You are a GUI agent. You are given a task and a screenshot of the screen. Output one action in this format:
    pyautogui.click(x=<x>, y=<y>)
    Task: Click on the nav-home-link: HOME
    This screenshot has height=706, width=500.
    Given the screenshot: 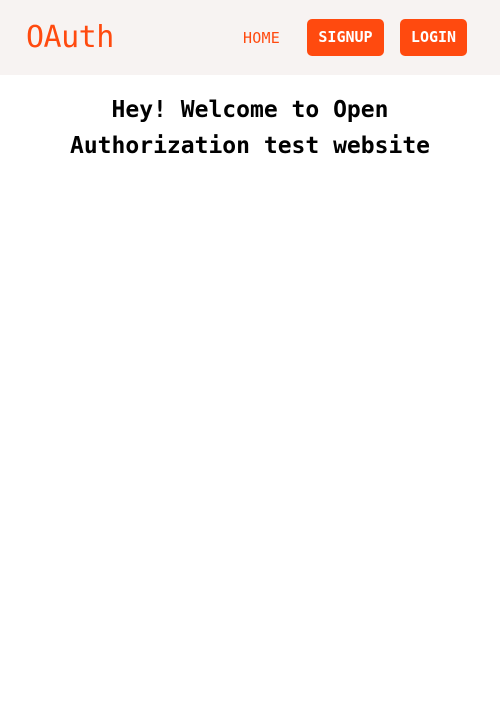 What is the action you would take?
    pyautogui.click(x=261, y=38)
    